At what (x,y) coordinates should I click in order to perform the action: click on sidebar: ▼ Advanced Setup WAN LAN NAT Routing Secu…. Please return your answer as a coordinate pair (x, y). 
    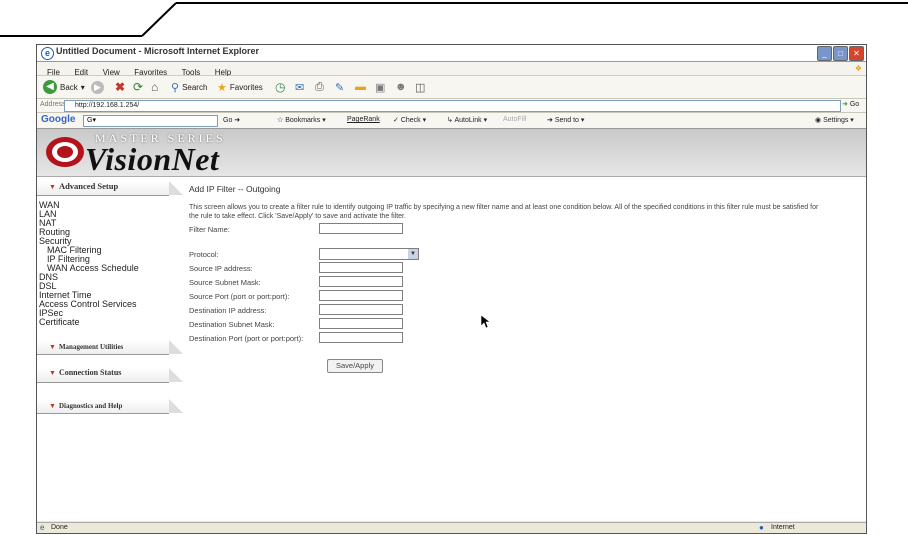
    Looking at the image, I should click on (110, 347).